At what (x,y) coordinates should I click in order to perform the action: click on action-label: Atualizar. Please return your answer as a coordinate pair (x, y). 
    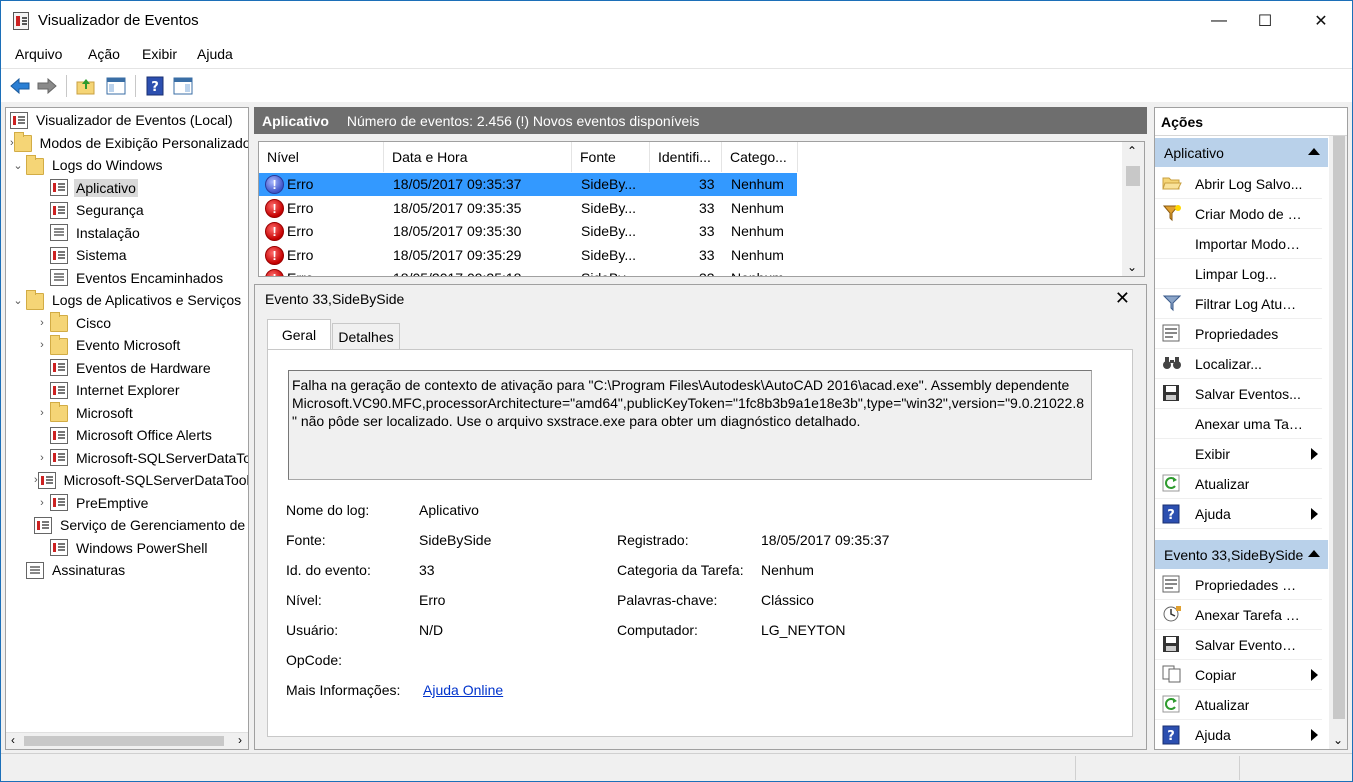
    Looking at the image, I should click on (1222, 704).